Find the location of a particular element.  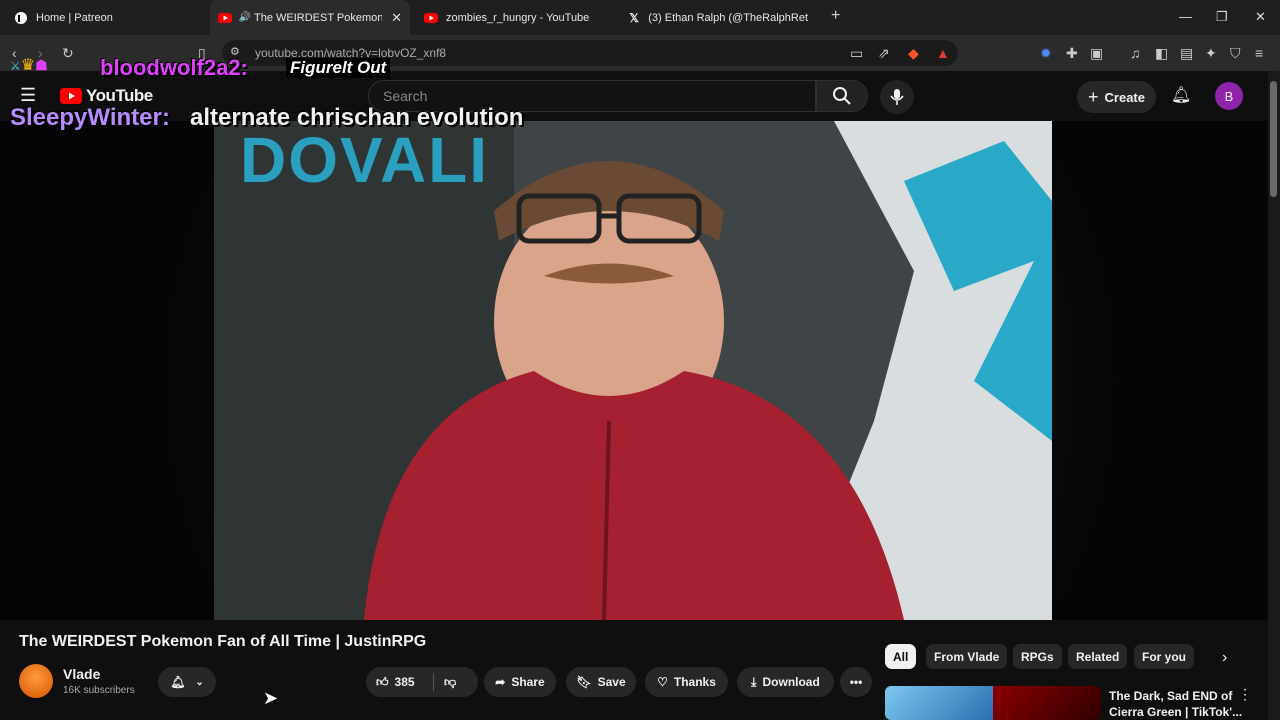

download-label: Download is located at coordinates (791, 682).